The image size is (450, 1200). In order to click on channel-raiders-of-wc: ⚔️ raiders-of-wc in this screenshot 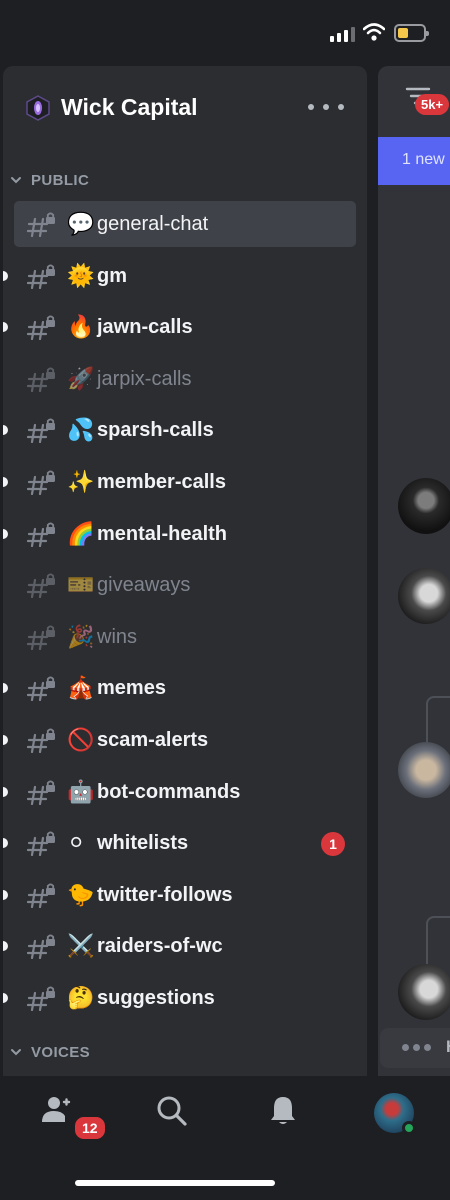, I will do `click(179, 946)`.